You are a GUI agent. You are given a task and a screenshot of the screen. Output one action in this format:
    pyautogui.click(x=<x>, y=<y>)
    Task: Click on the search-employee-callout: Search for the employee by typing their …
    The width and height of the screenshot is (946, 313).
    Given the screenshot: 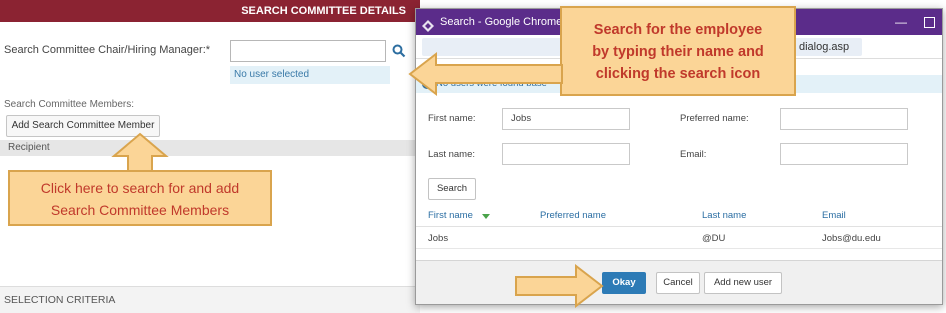 What is the action you would take?
    pyautogui.click(x=678, y=51)
    